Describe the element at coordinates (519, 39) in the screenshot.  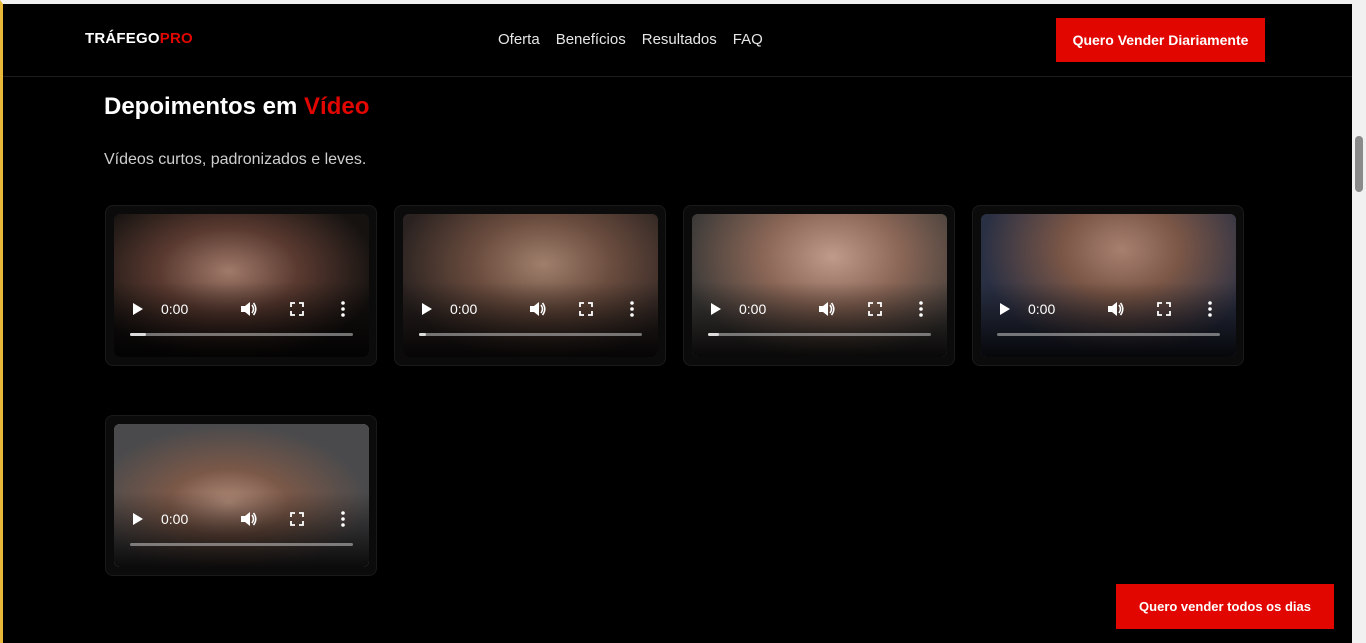
I see `nav-oferta: Oferta` at that location.